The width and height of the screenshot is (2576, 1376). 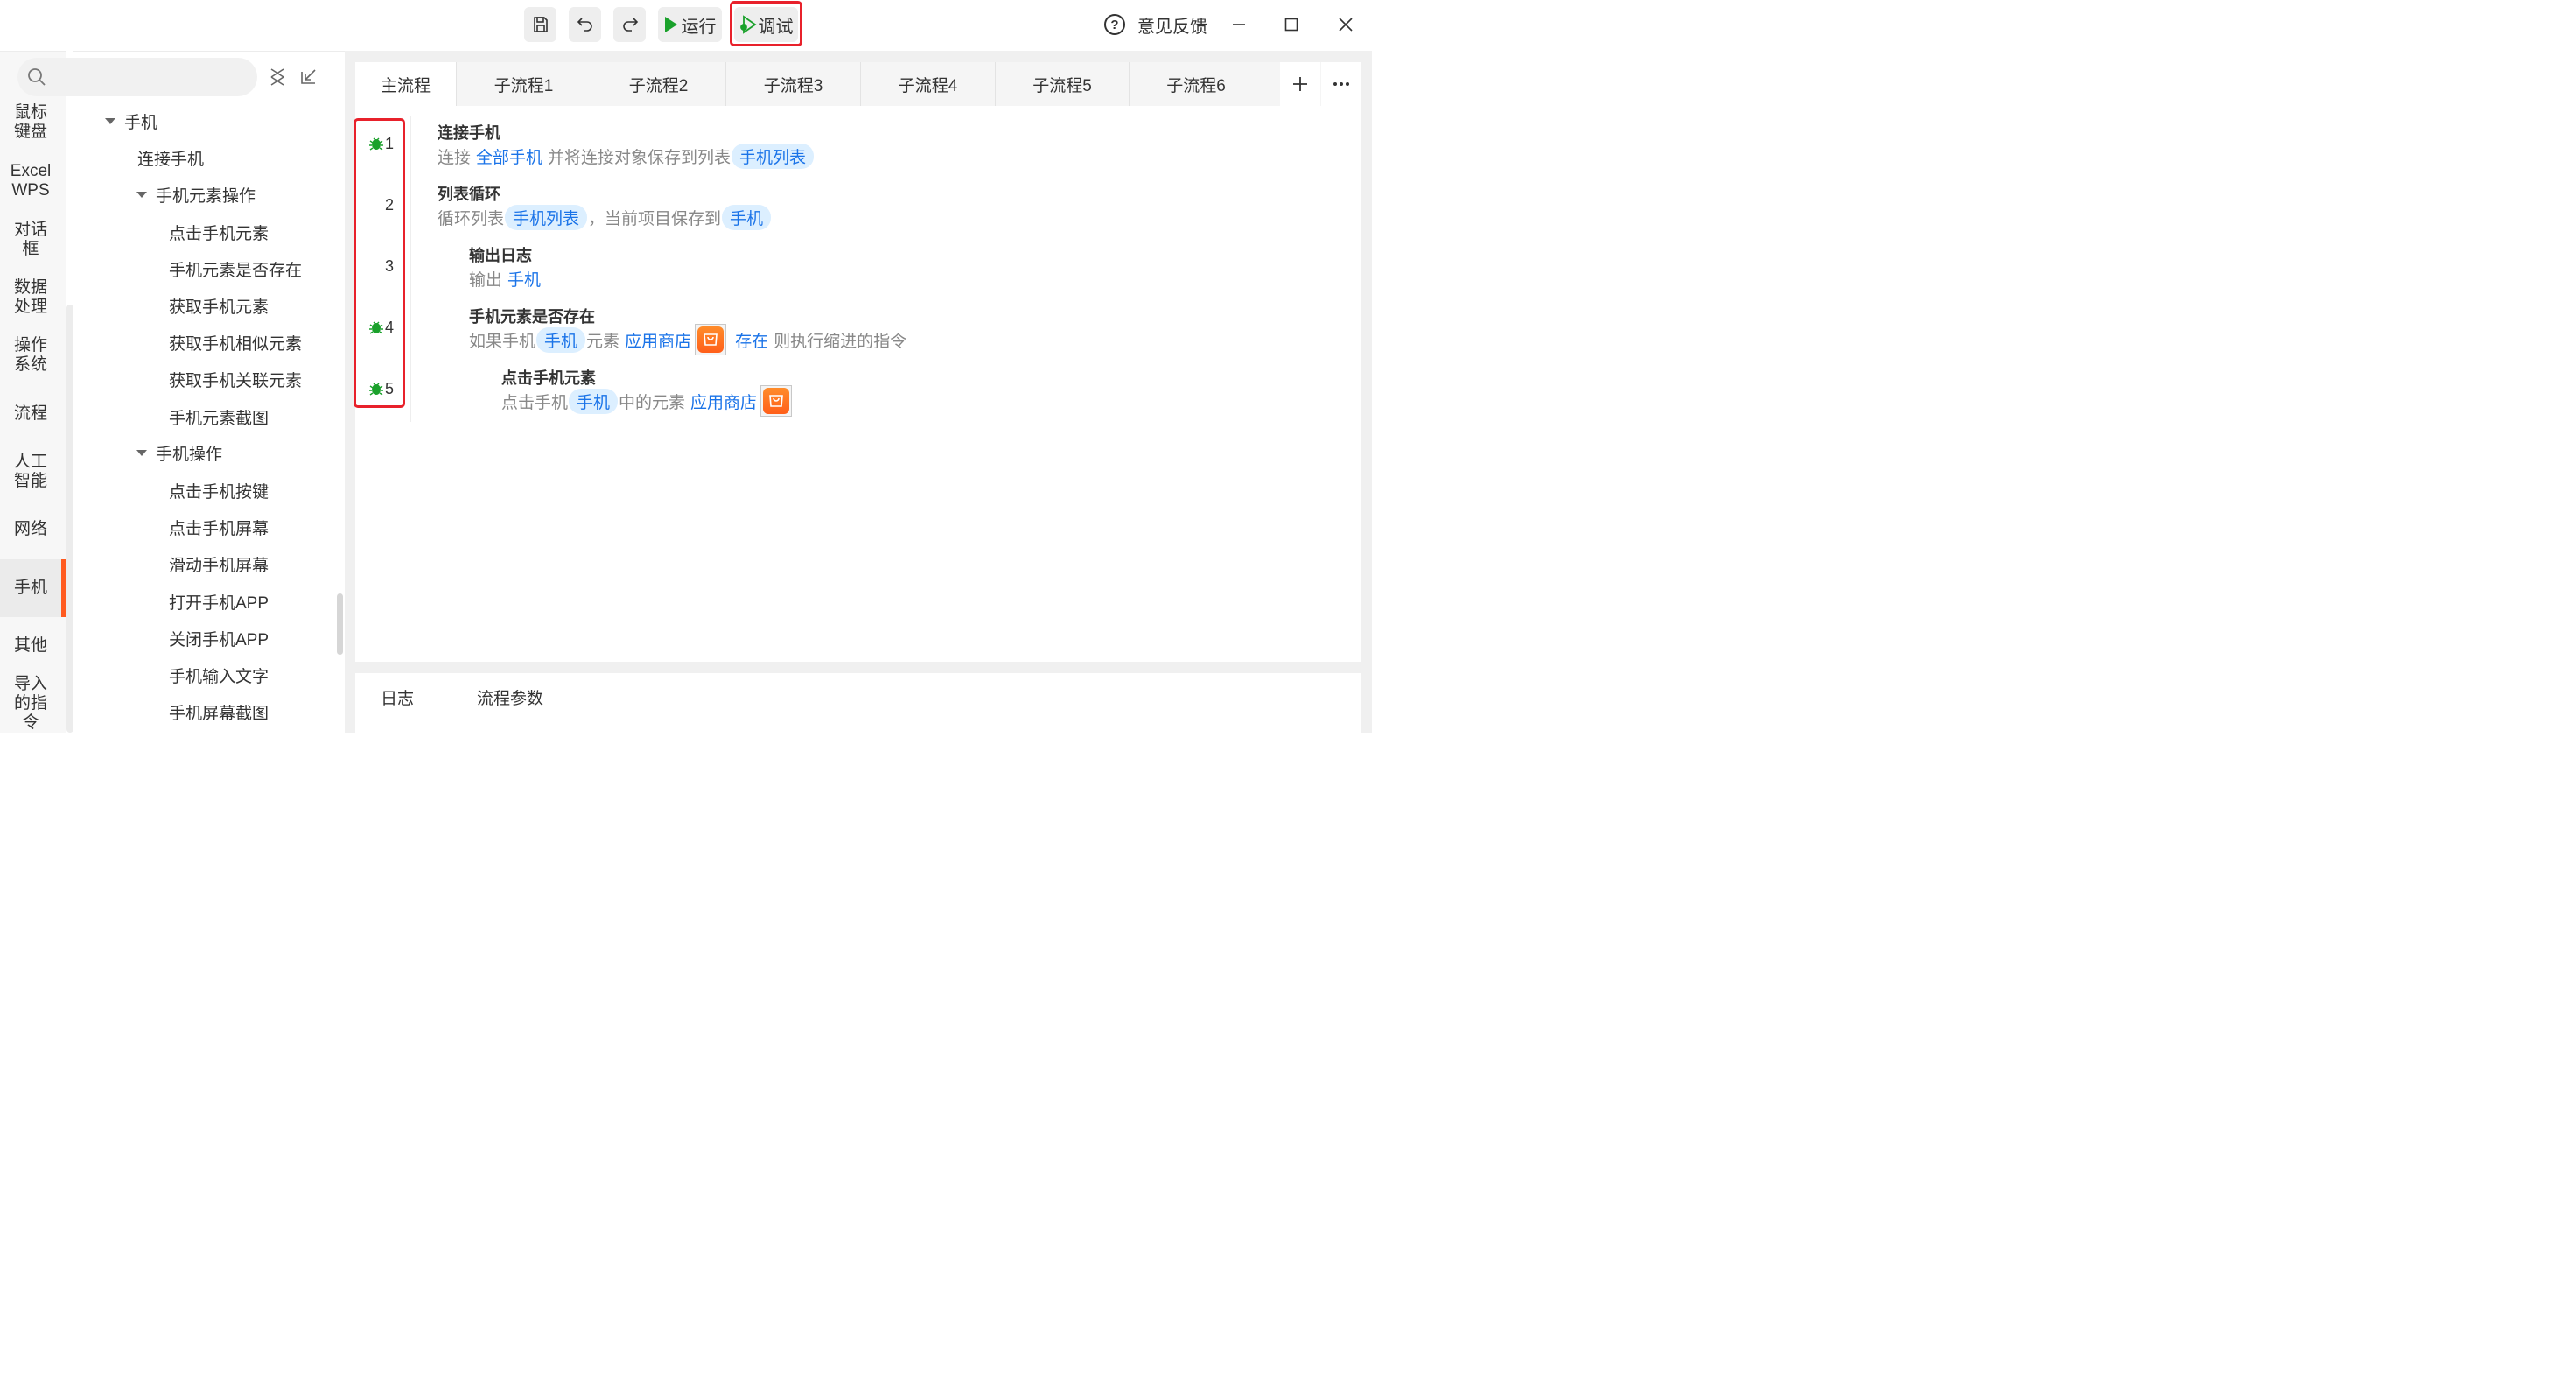 I want to click on redo-icon, so click(x=630, y=25).